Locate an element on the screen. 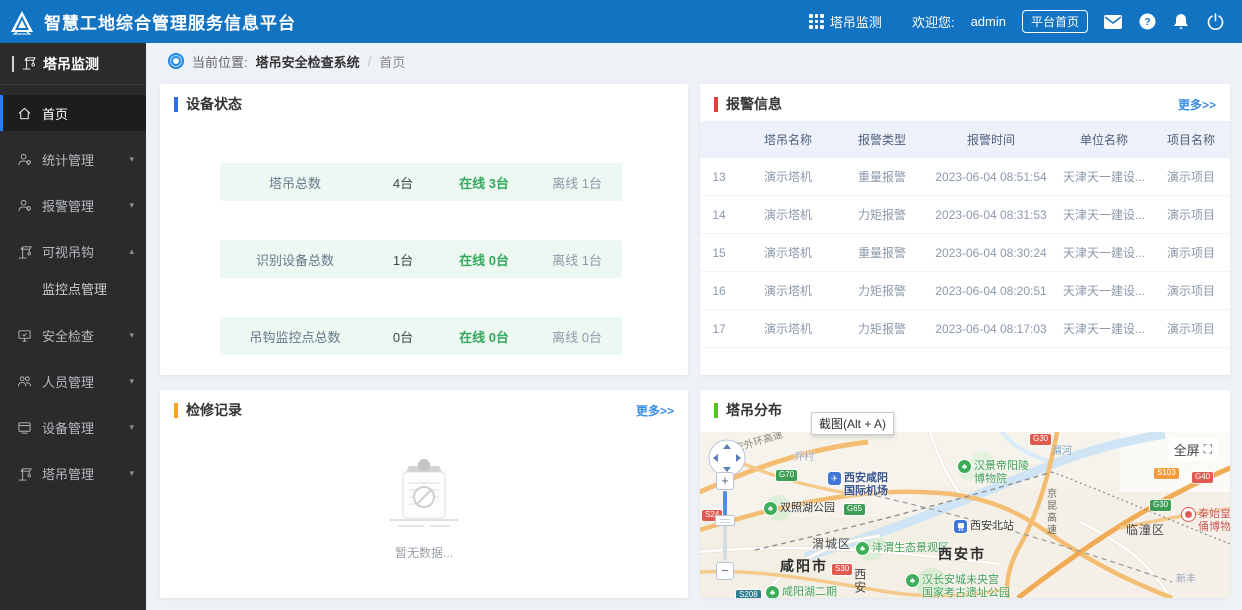  username: admin is located at coordinates (988, 21).